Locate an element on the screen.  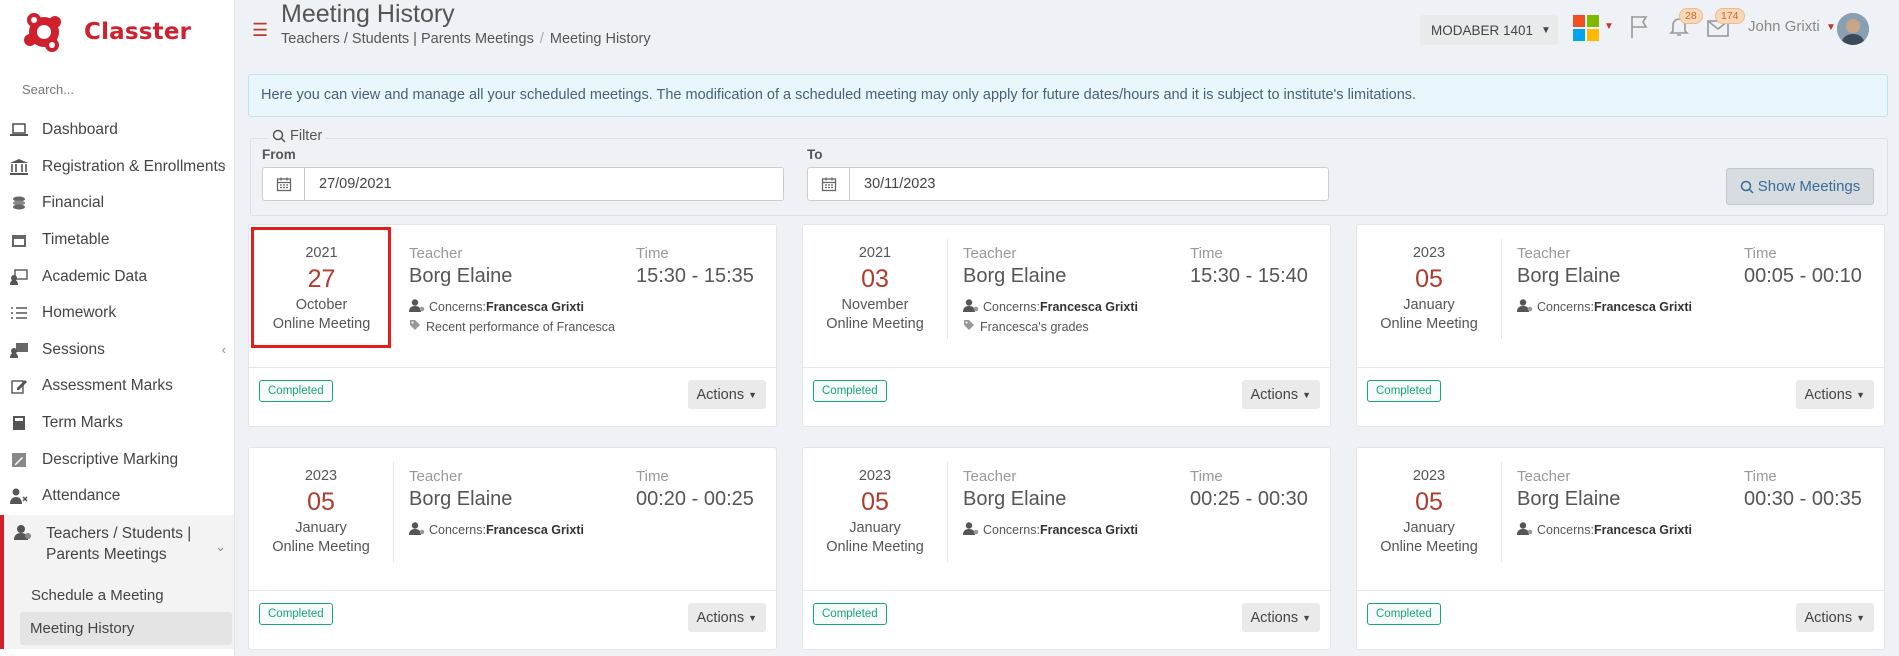
sidebar-item-meetings: Teachers / Students | Parents Meetings ⌄ is located at coordinates (117, 545).